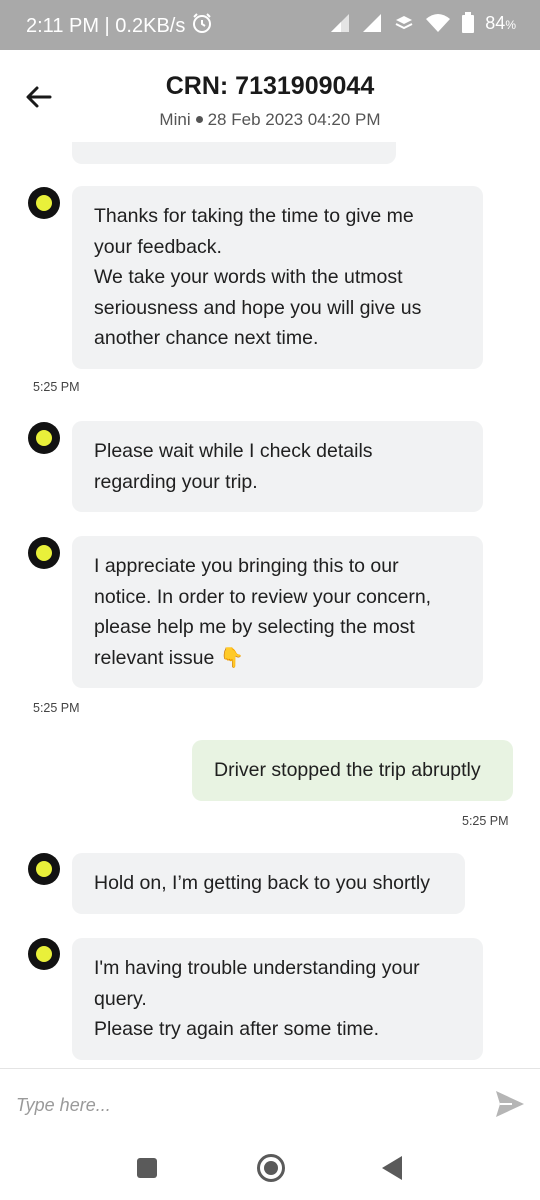 The width and height of the screenshot is (540, 1200). Describe the element at coordinates (206, 338) in the screenshot. I see `message-line: another chance next time.` at that location.